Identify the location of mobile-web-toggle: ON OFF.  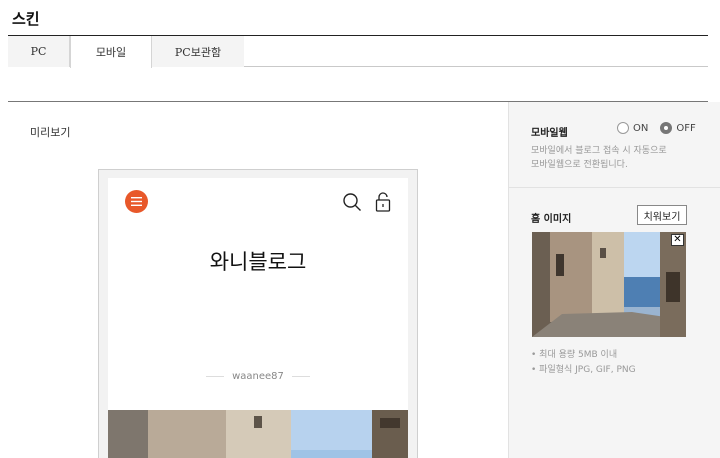
(660, 128).